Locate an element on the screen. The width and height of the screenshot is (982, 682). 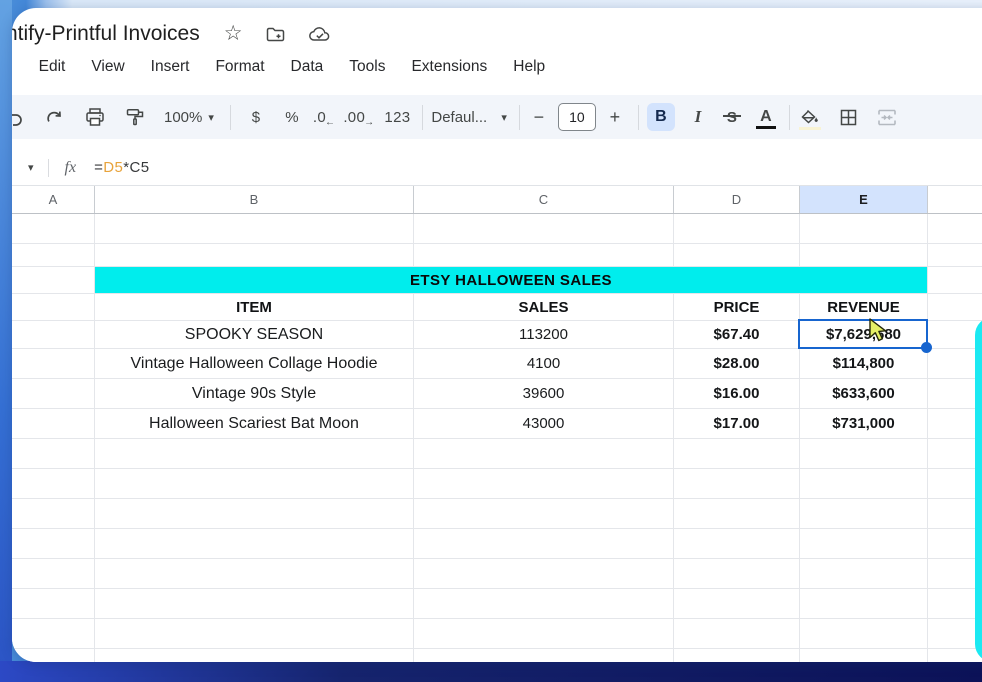
cell-A15 is located at coordinates (53, 633).